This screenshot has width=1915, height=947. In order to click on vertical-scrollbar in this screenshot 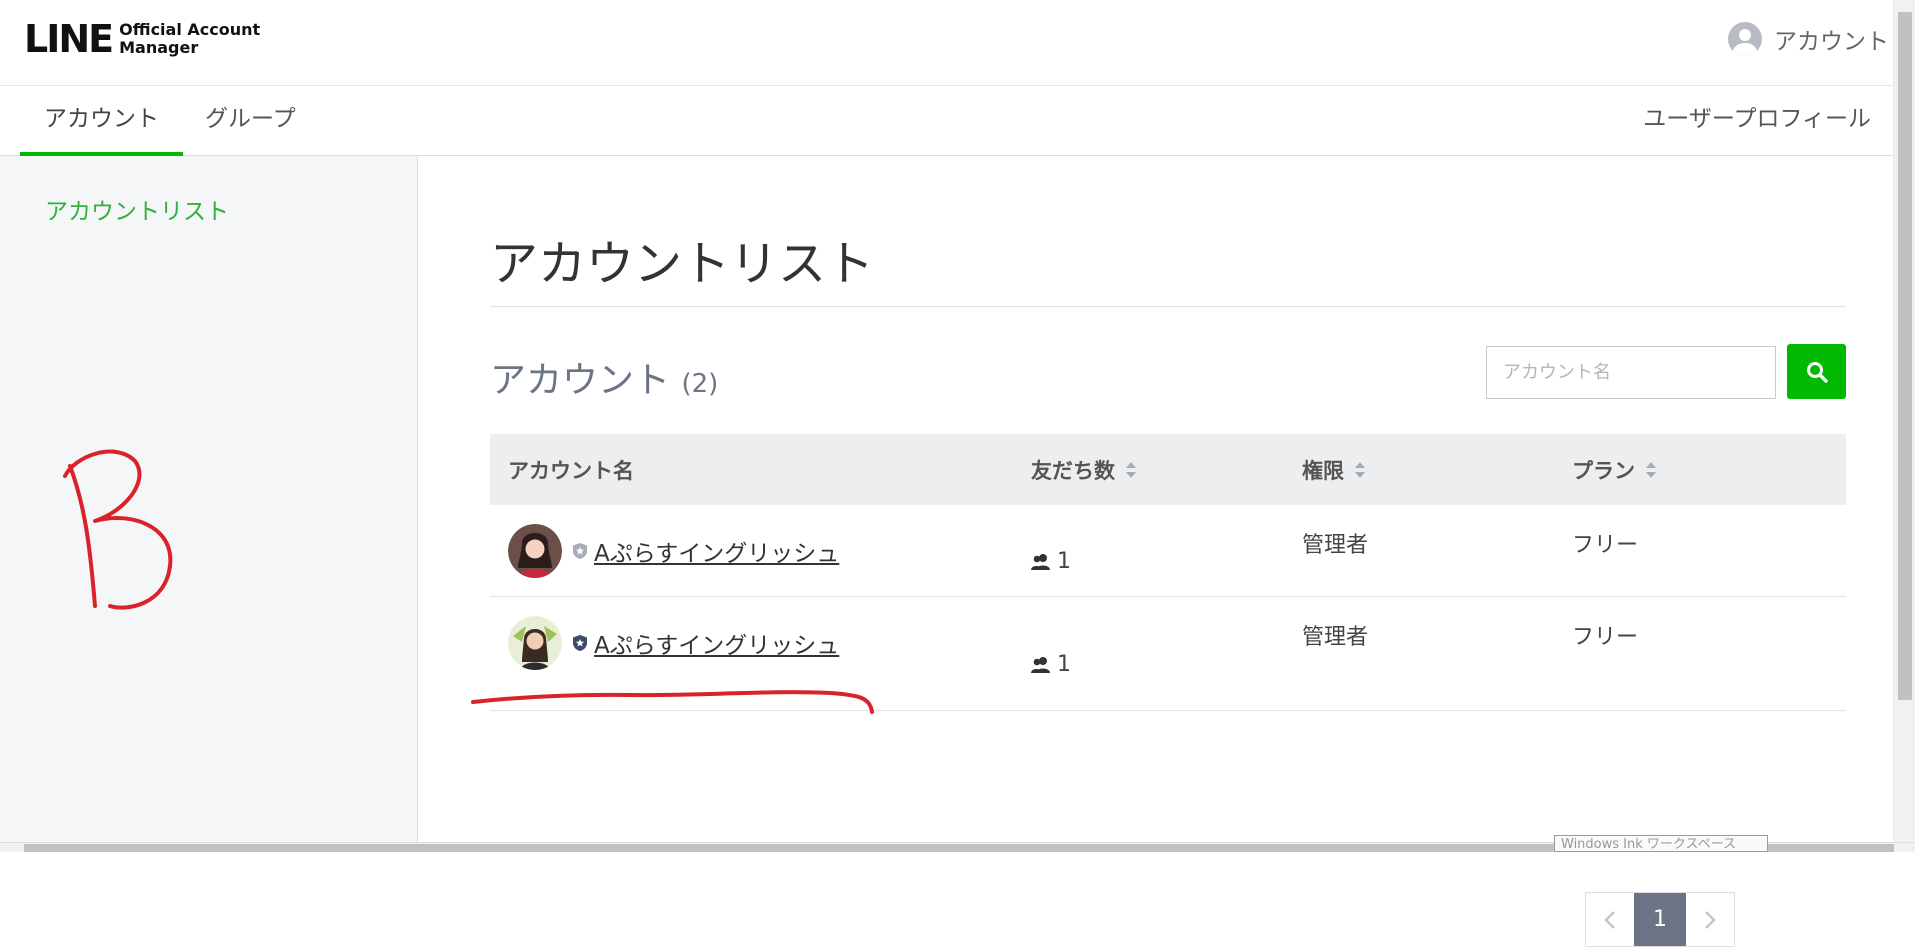, I will do `click(1904, 421)`.